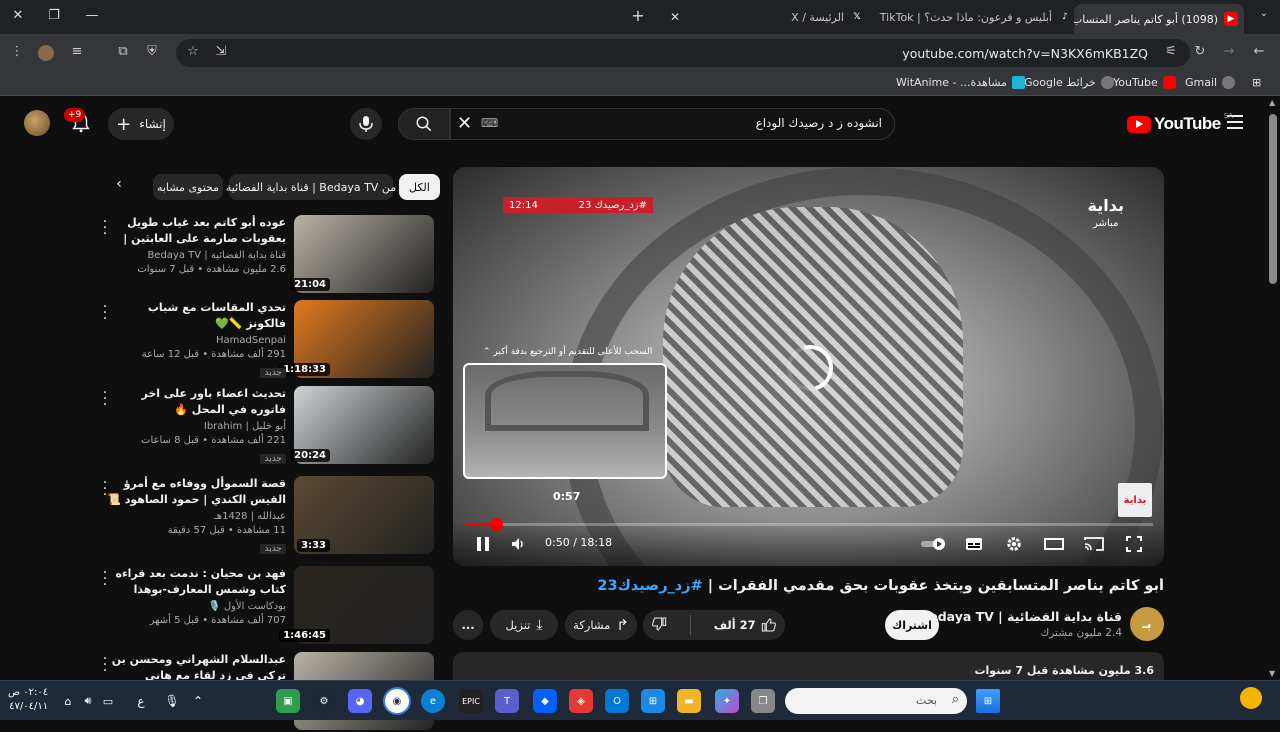  I want to click on teams-icon: T, so click(507, 701).